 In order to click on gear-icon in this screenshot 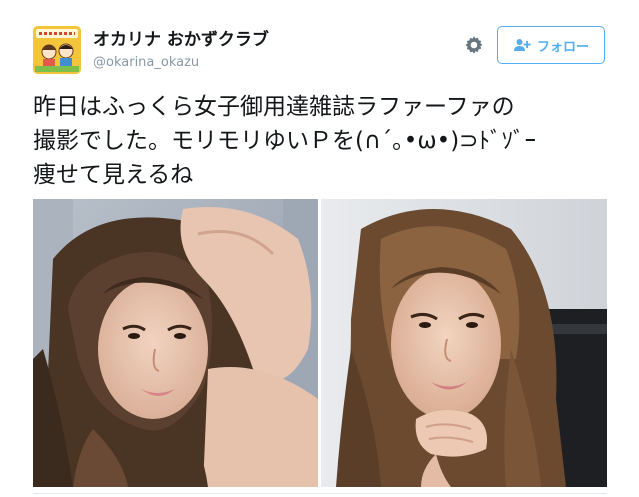, I will do `click(474, 45)`.